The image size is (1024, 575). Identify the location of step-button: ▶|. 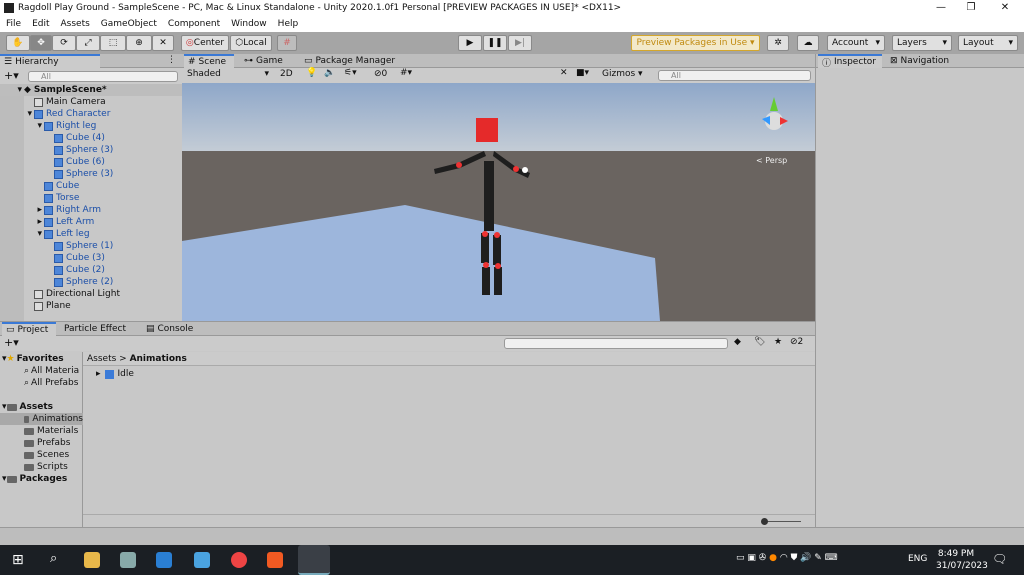
(520, 43).